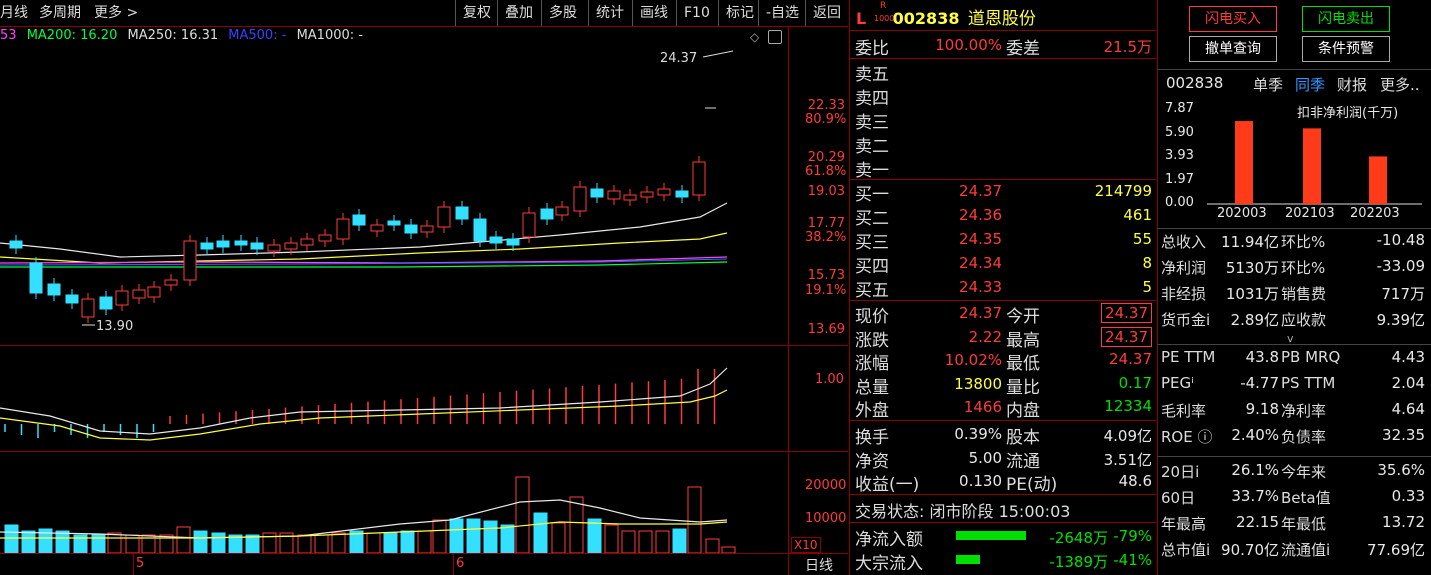  What do you see at coordinates (1400, 266) in the screenshot?
I see `metric-value: -33.09` at bounding box center [1400, 266].